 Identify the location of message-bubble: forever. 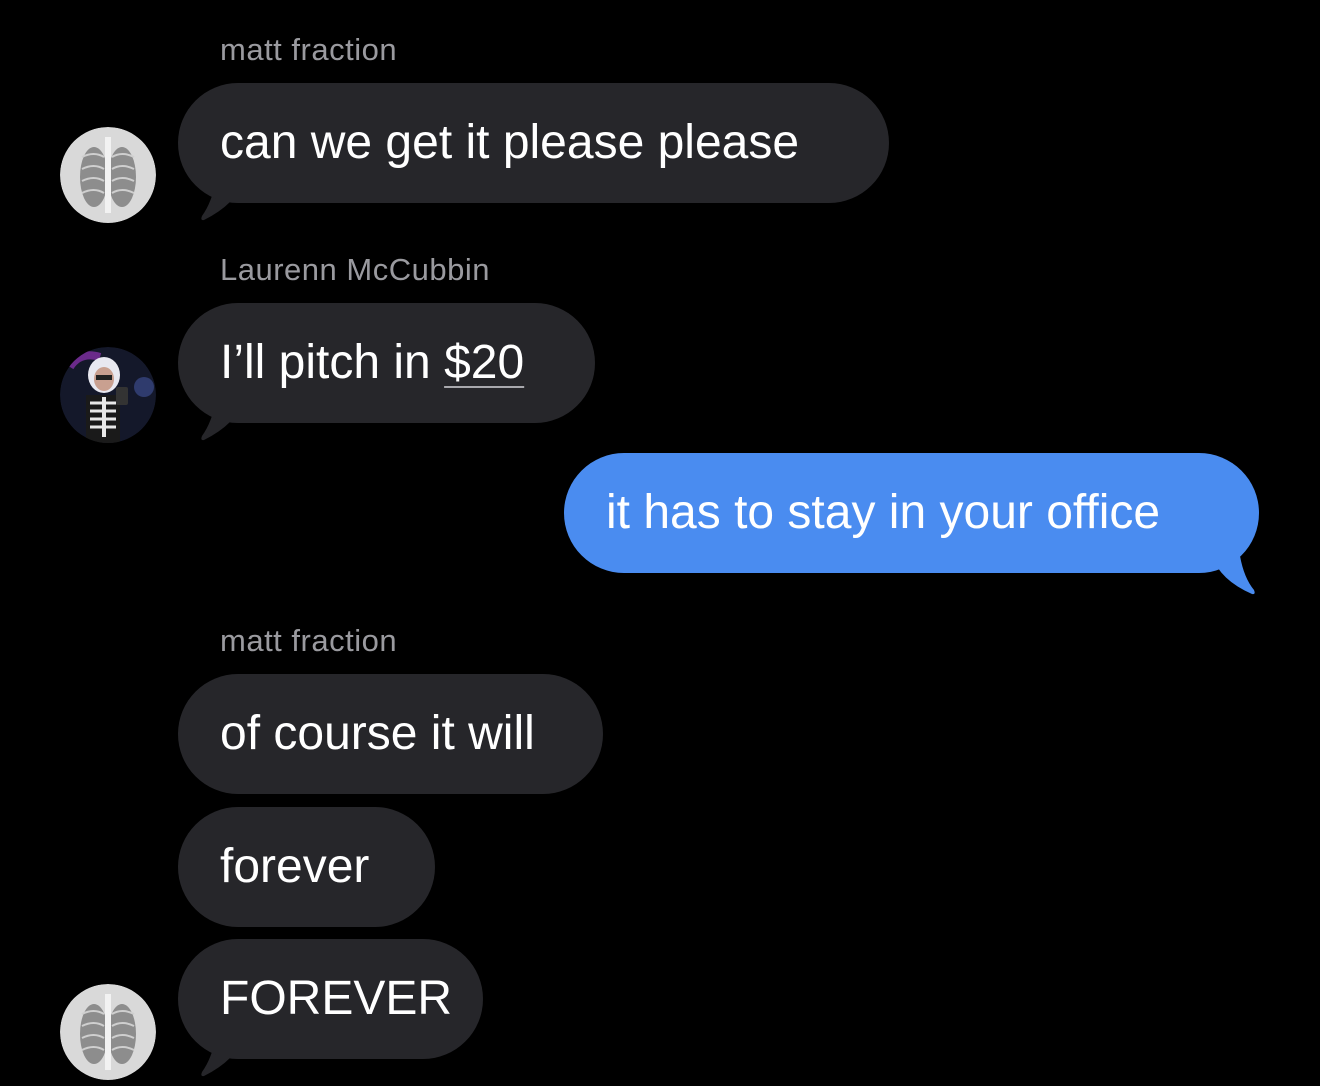
(306, 867).